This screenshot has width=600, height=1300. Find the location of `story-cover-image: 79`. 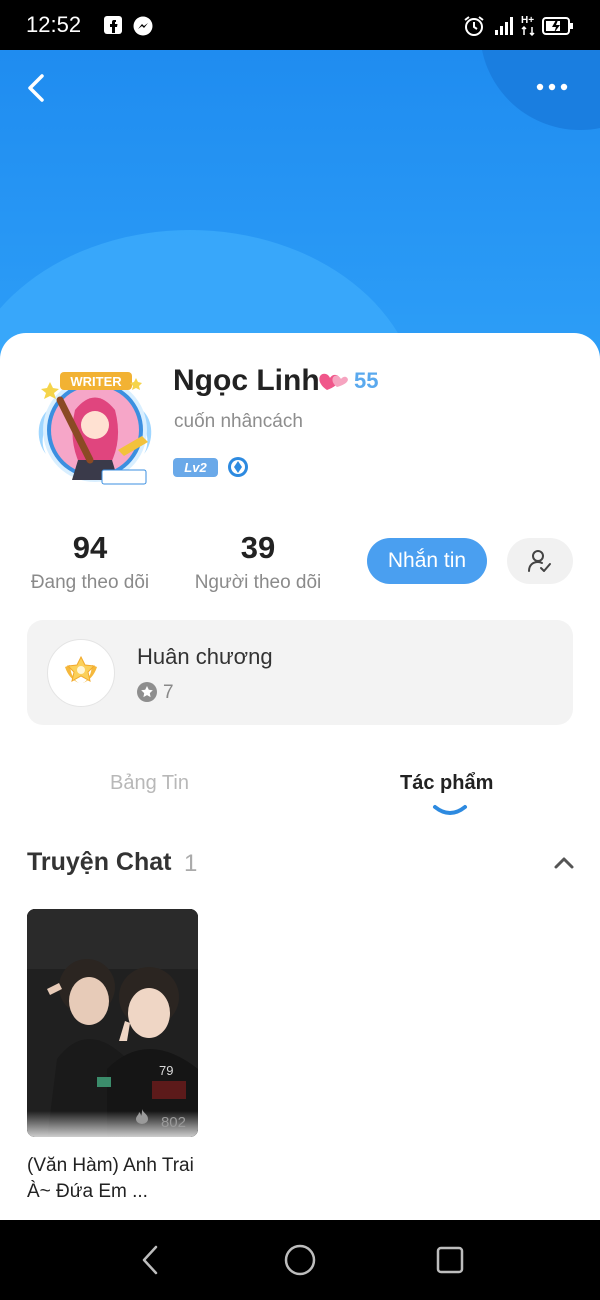

story-cover-image: 79 is located at coordinates (112, 1023).